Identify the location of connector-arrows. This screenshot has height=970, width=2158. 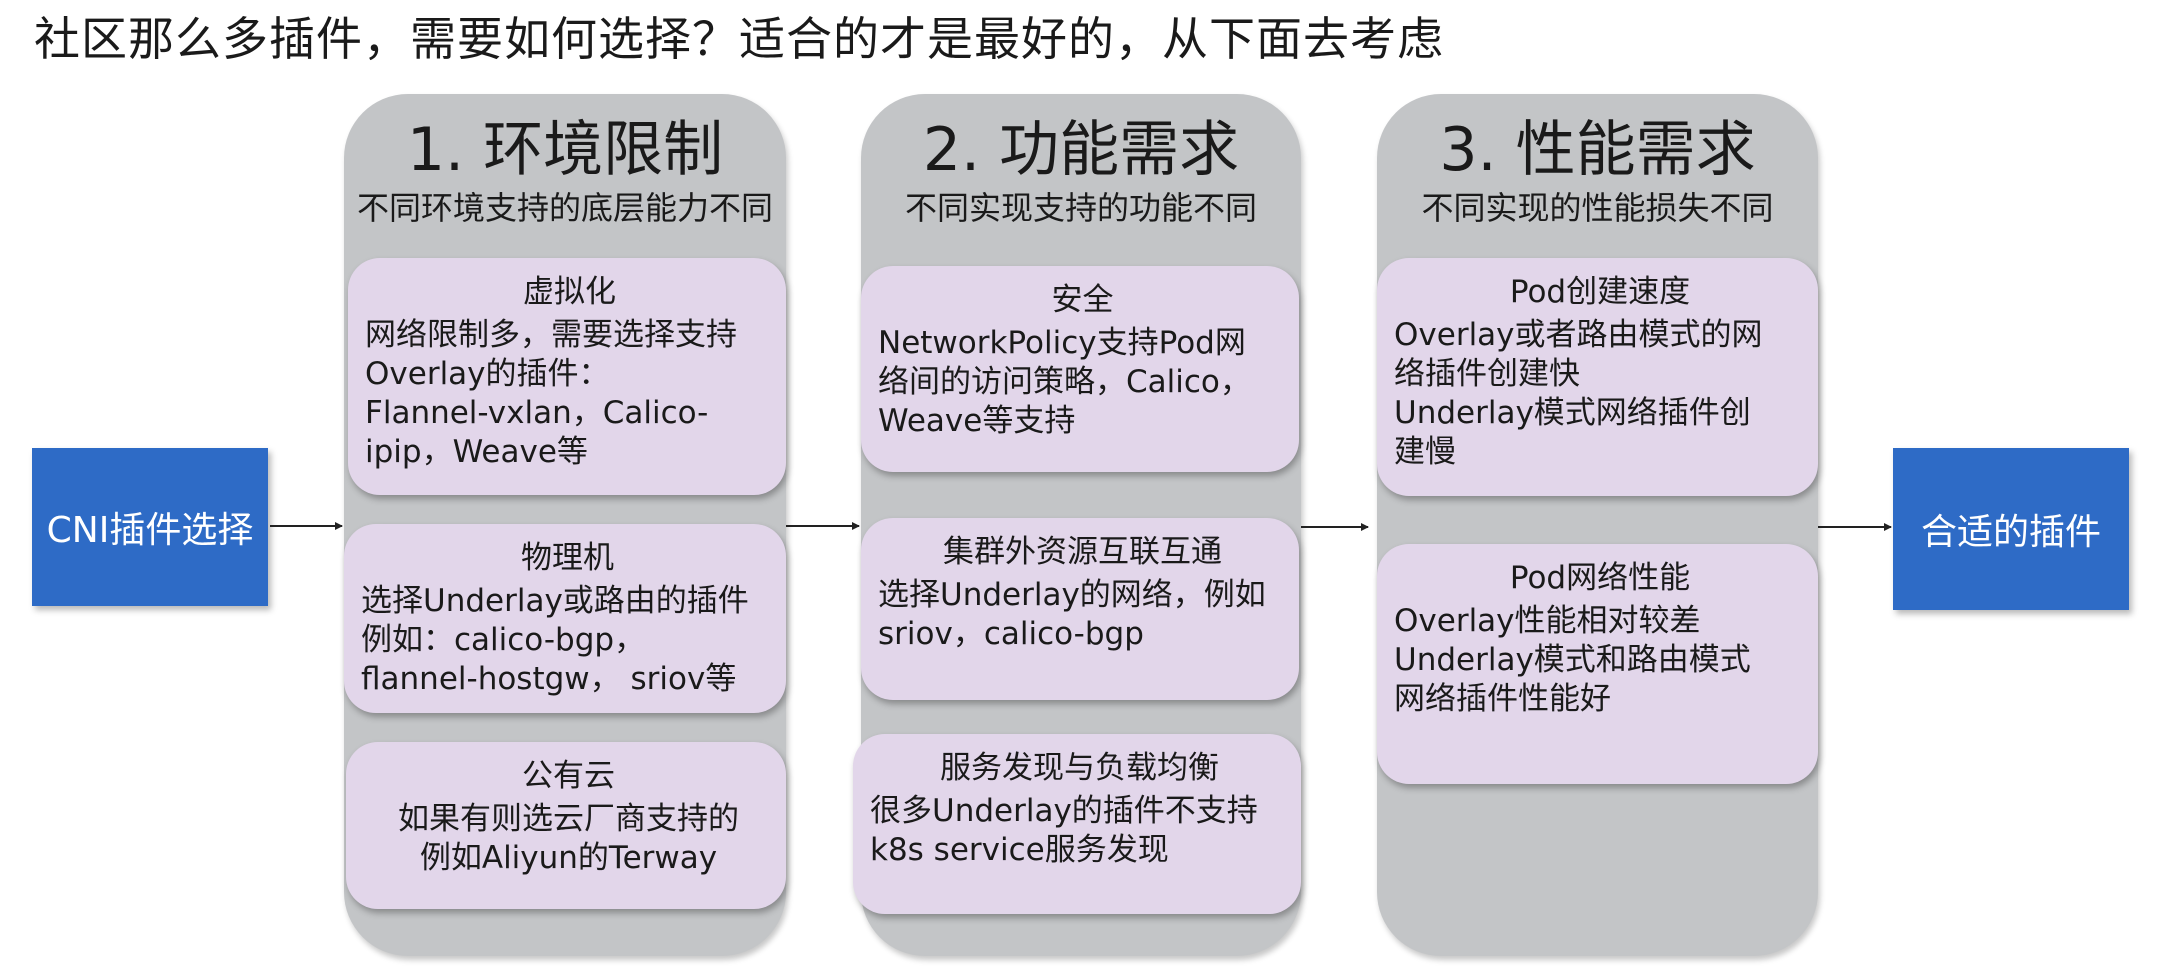
(1081, 526).